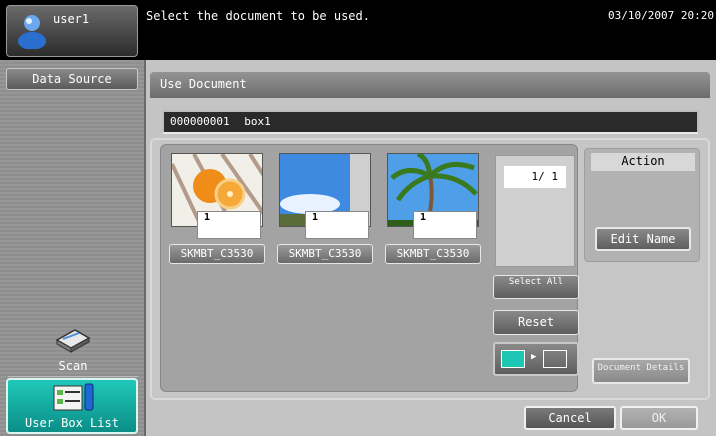  Describe the element at coordinates (430, 122) in the screenshot. I see `box-info-bar: 000000001 box1` at that location.